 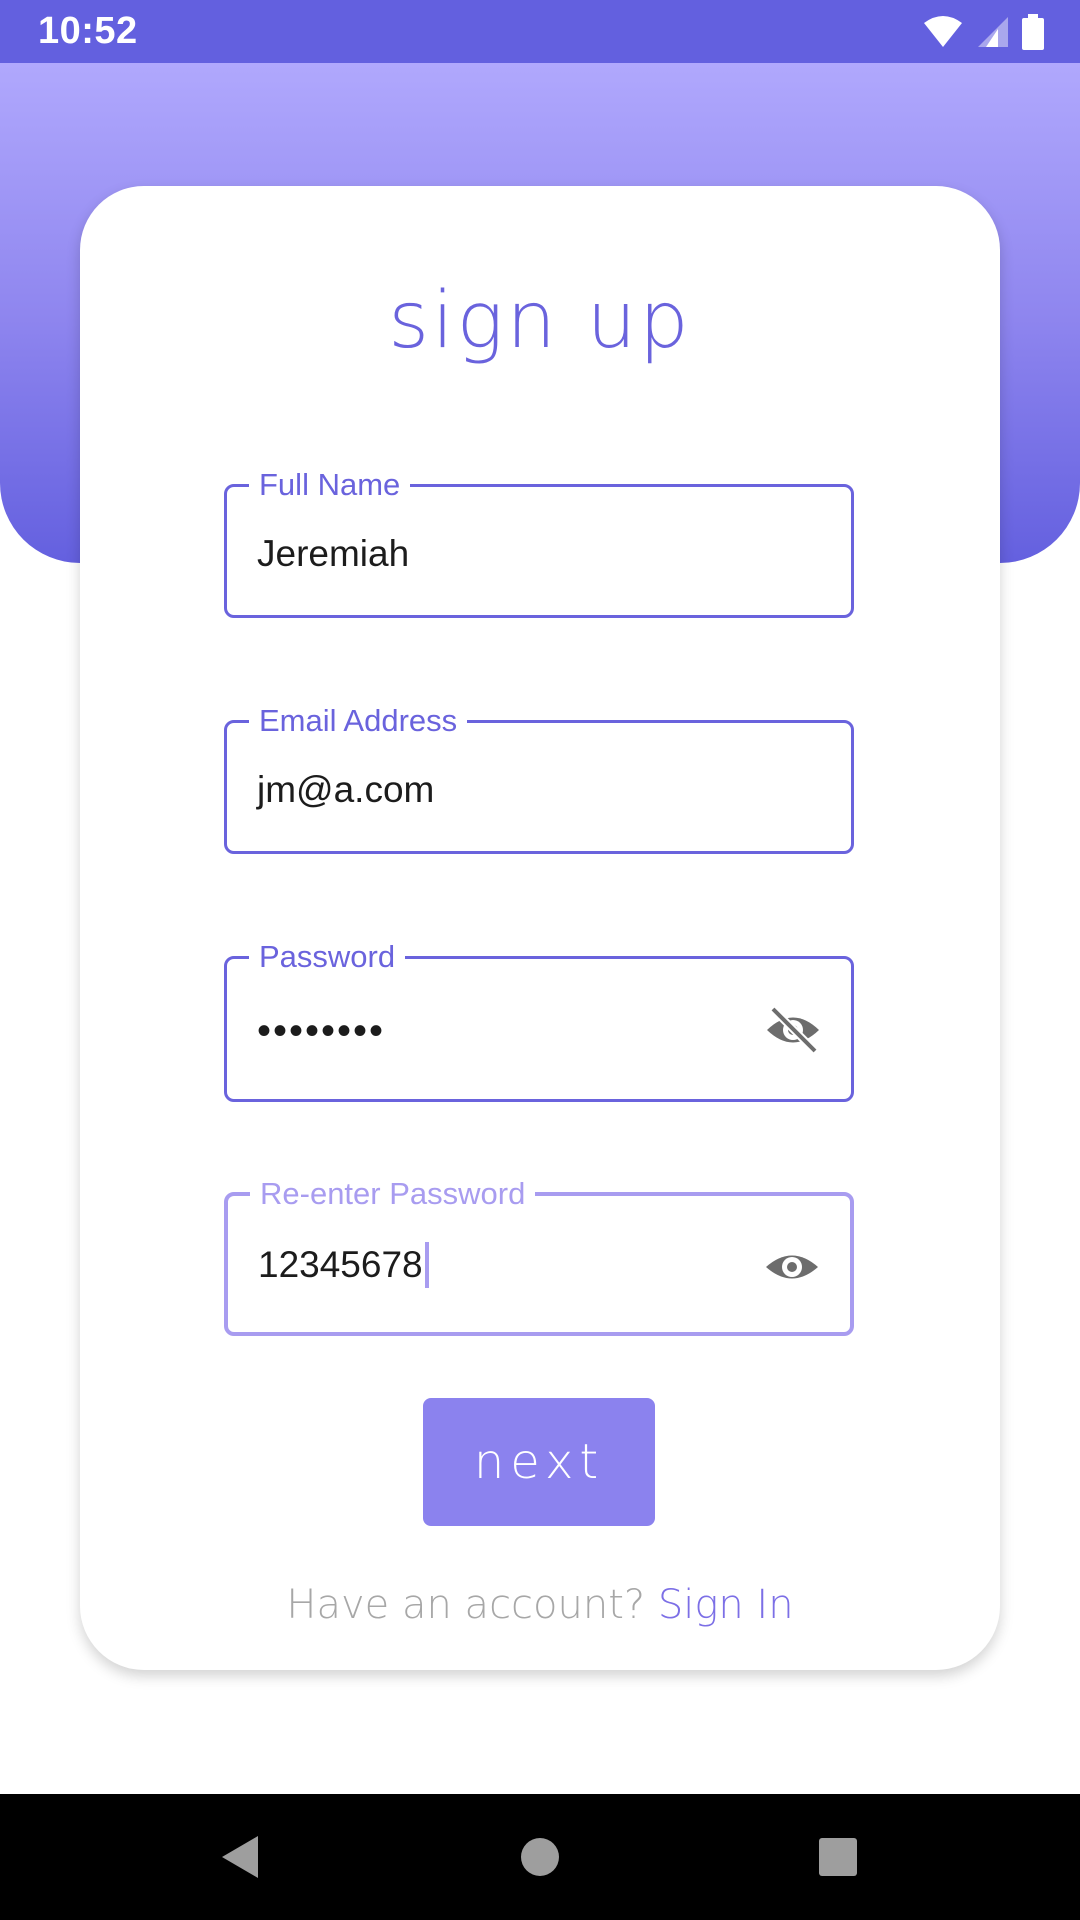 What do you see at coordinates (539, 1255) in the screenshot?
I see `reenter-password-field: Re-enter Password 12345678` at bounding box center [539, 1255].